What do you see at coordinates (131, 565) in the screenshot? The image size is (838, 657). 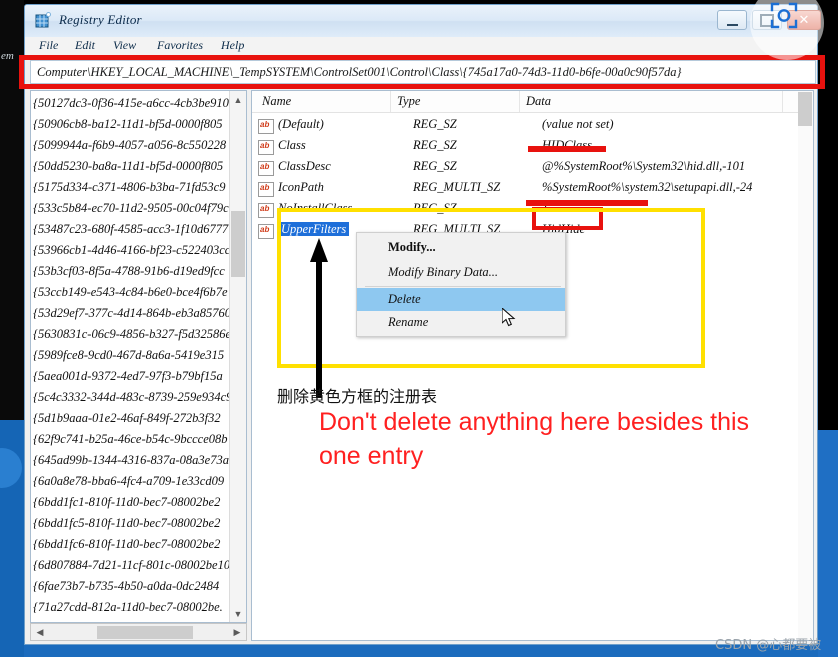 I see `tree-item: {6d807884-7d21-11cf-801c-08002be10` at bounding box center [131, 565].